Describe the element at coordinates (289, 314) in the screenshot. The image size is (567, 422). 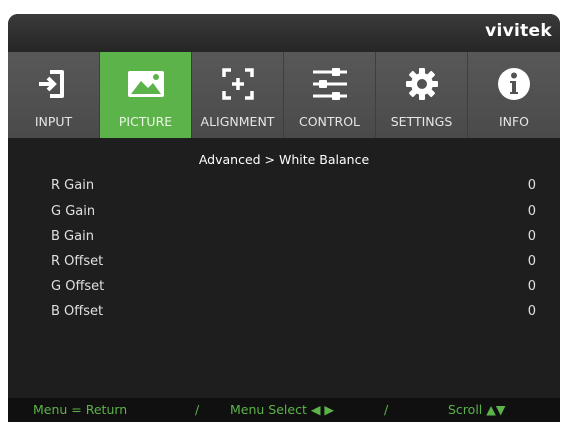
I see `setting-row-b-offset: B Offset 0` at that location.